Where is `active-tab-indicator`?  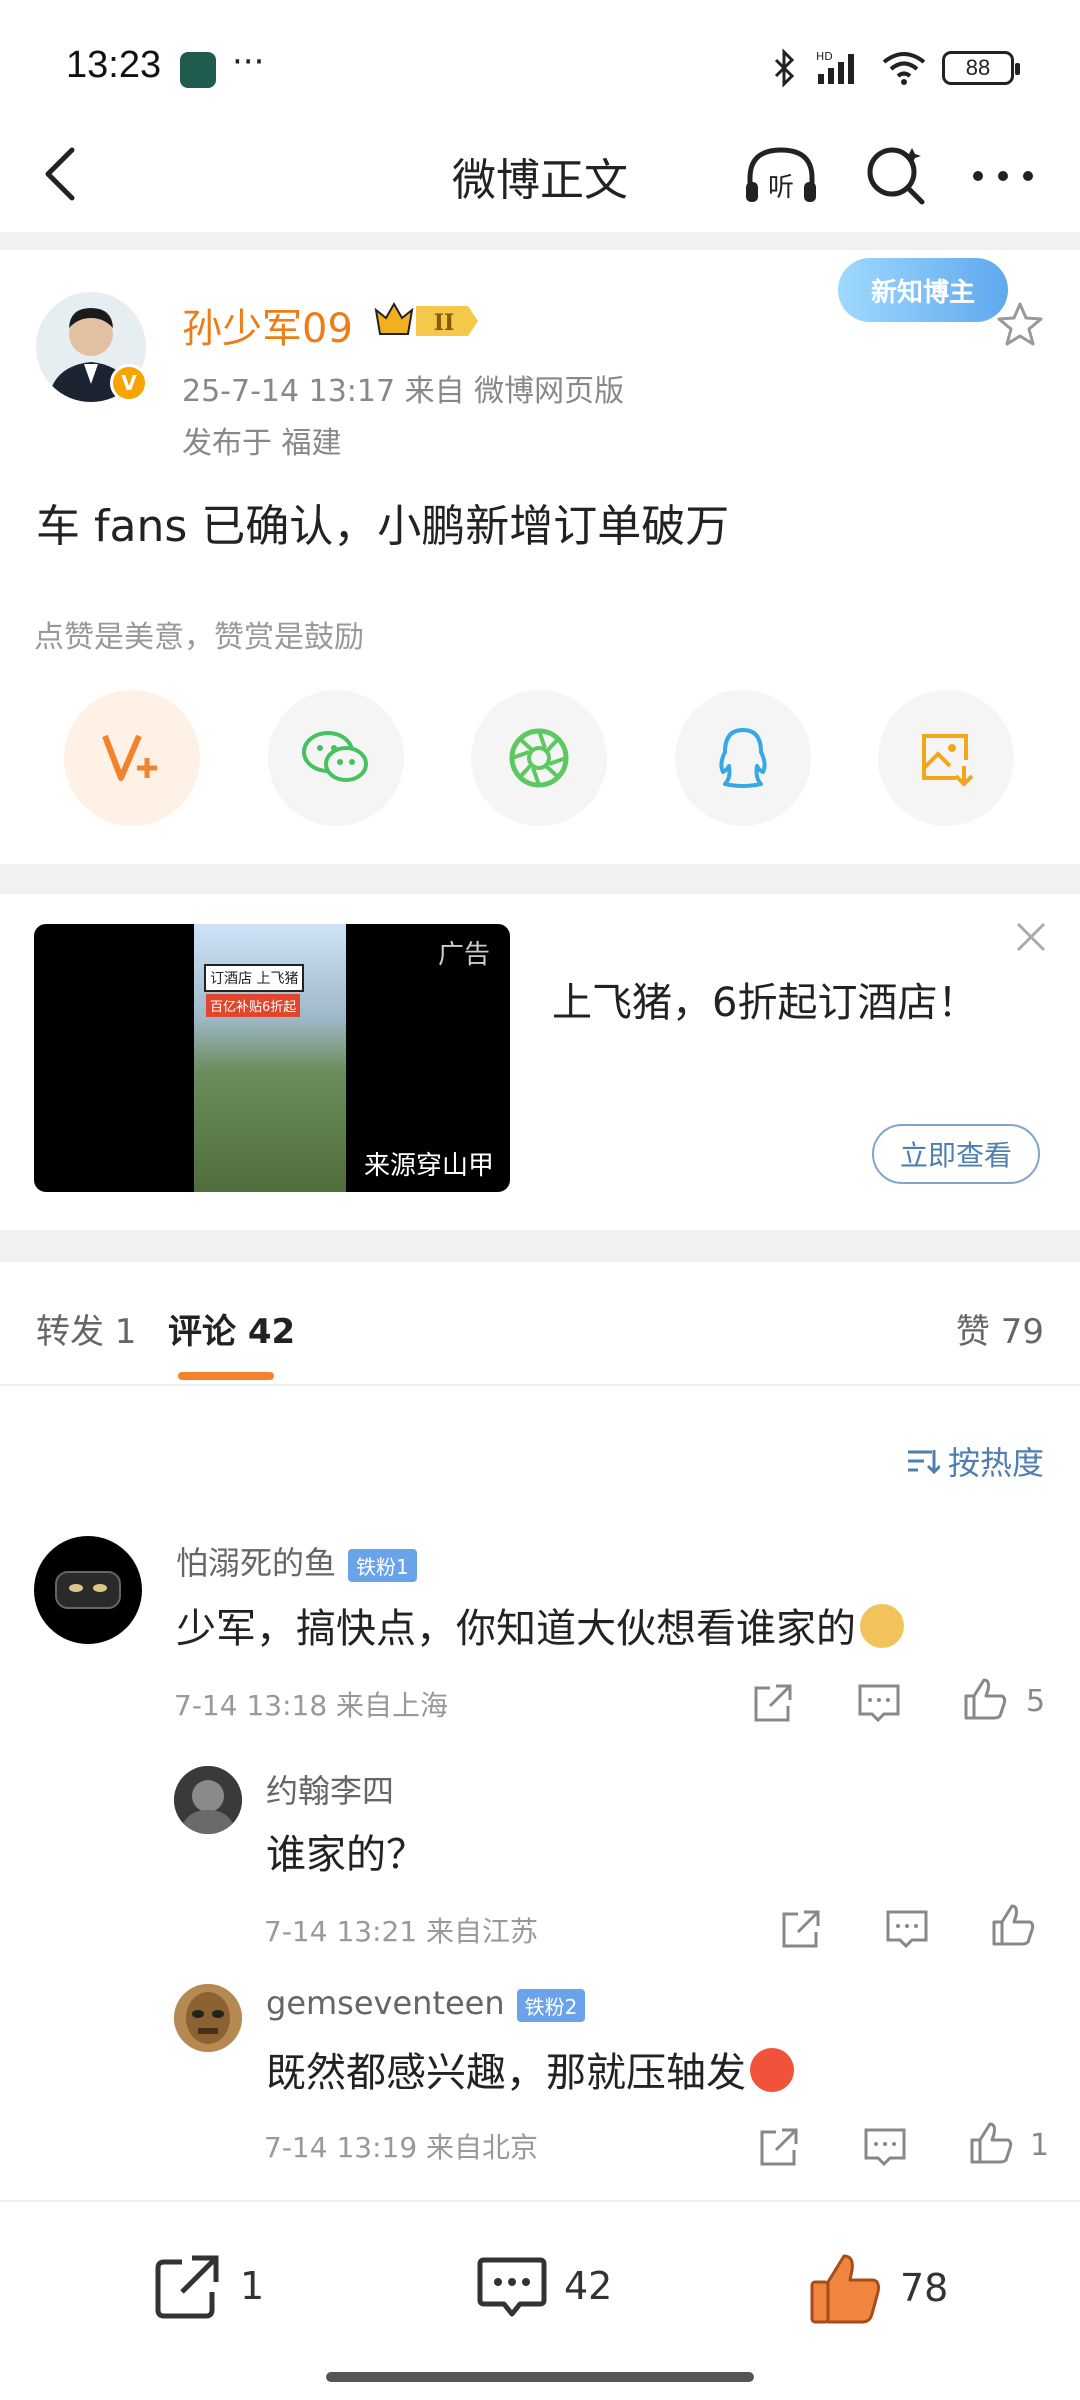
active-tab-indicator is located at coordinates (226, 1376).